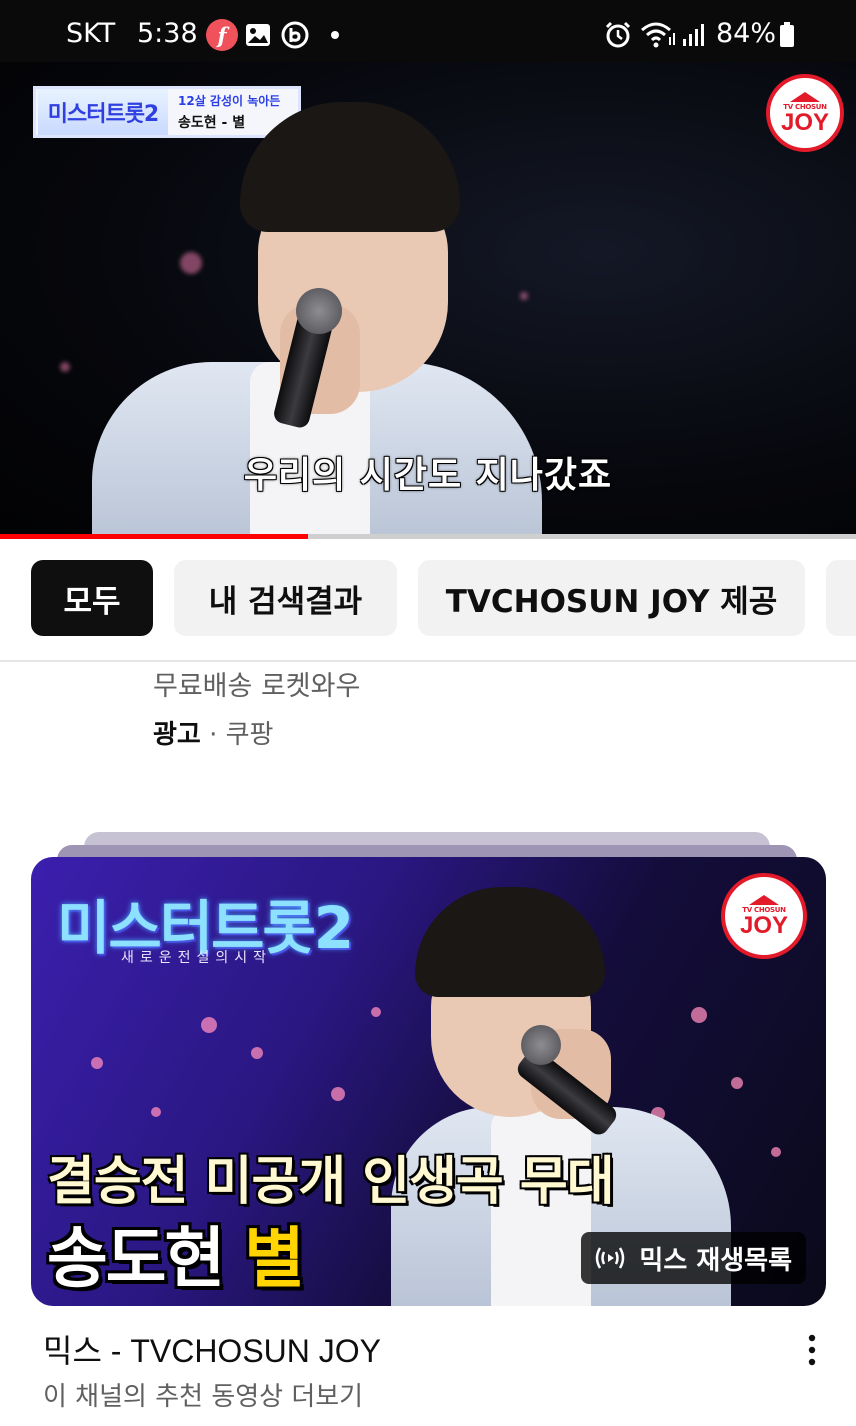 Image resolution: width=856 pixels, height=1426 pixels. Describe the element at coordinates (611, 598) in the screenshot. I see `chip-tvchosun-joy: TVCHOSUN JOY 제공` at that location.